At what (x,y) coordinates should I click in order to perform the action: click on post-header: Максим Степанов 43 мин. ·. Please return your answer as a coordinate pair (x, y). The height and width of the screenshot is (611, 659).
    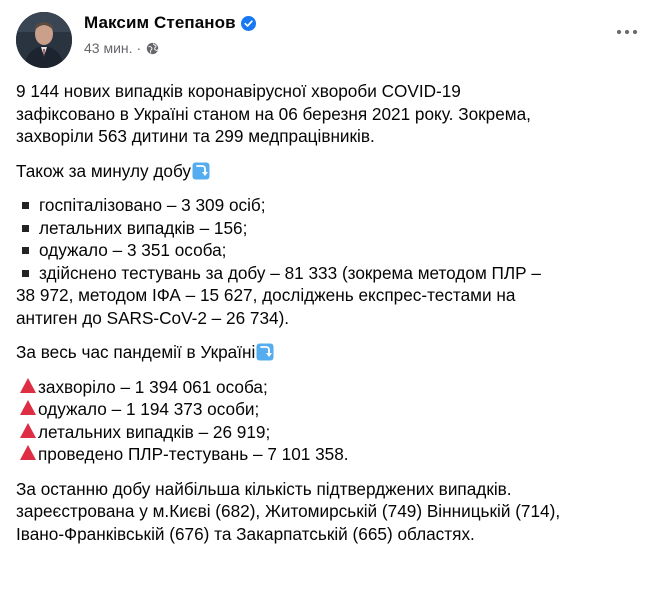
    Looking at the image, I should click on (329, 40).